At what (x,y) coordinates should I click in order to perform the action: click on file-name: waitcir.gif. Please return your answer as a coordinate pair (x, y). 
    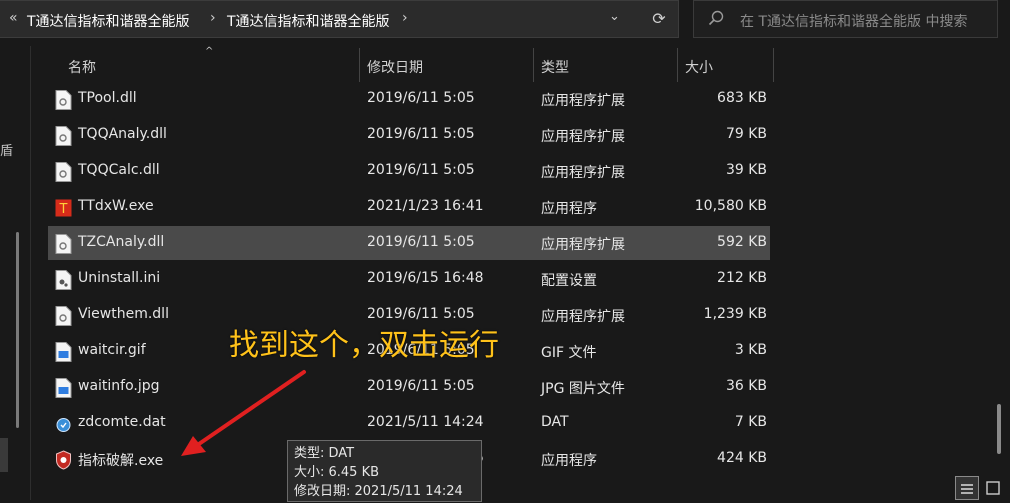
    Looking at the image, I should click on (112, 350).